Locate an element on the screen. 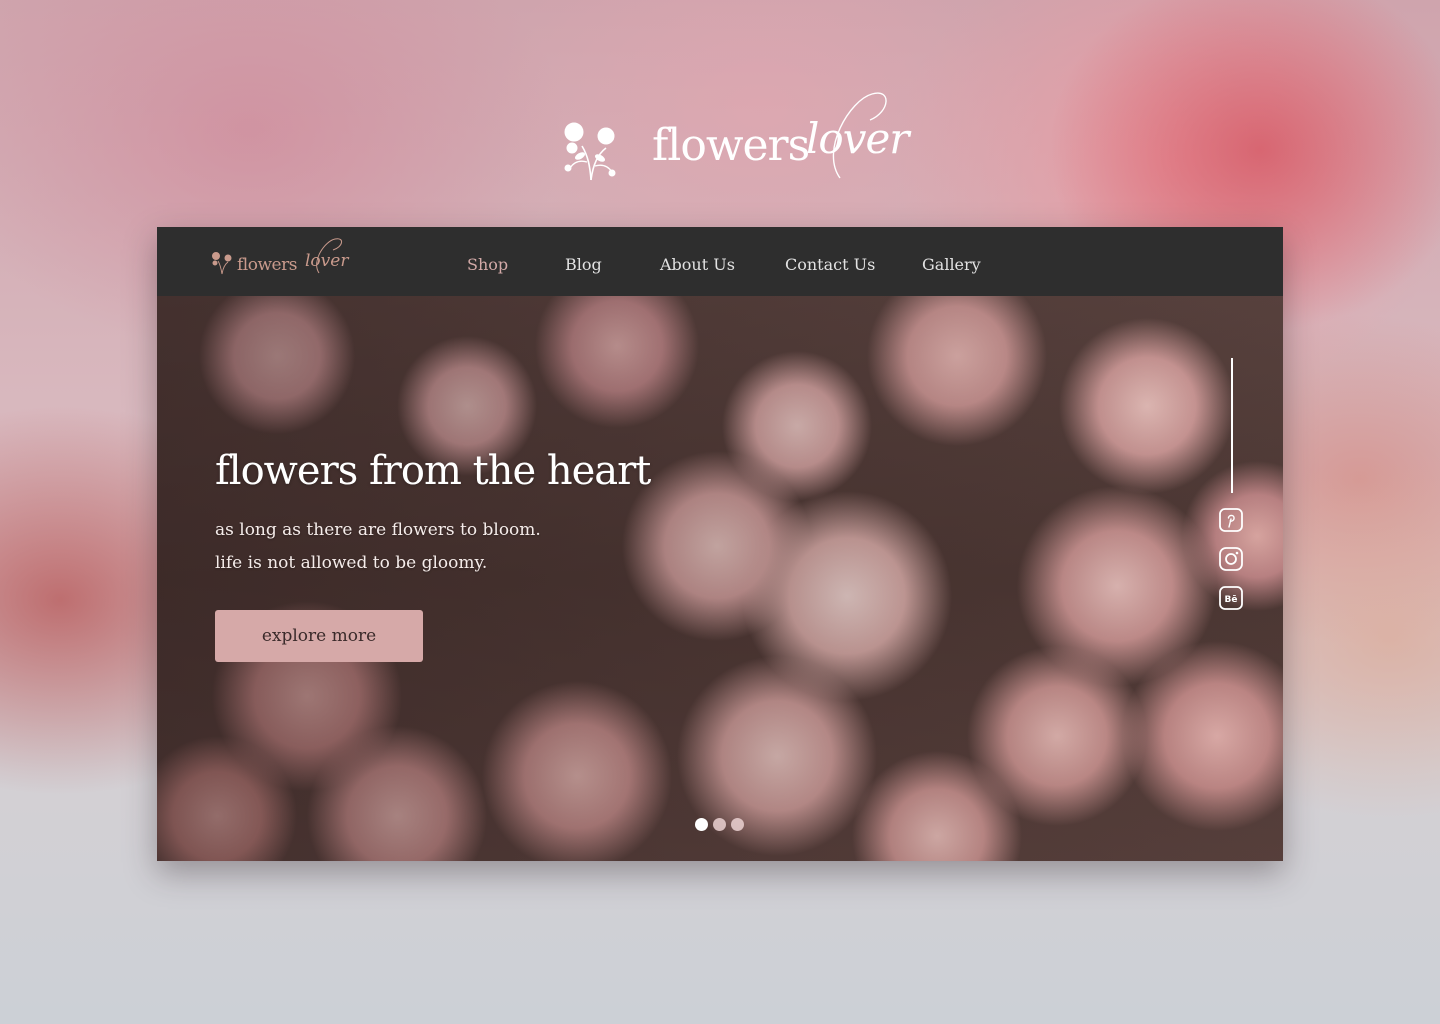  instagram-icon is located at coordinates (1231, 559).